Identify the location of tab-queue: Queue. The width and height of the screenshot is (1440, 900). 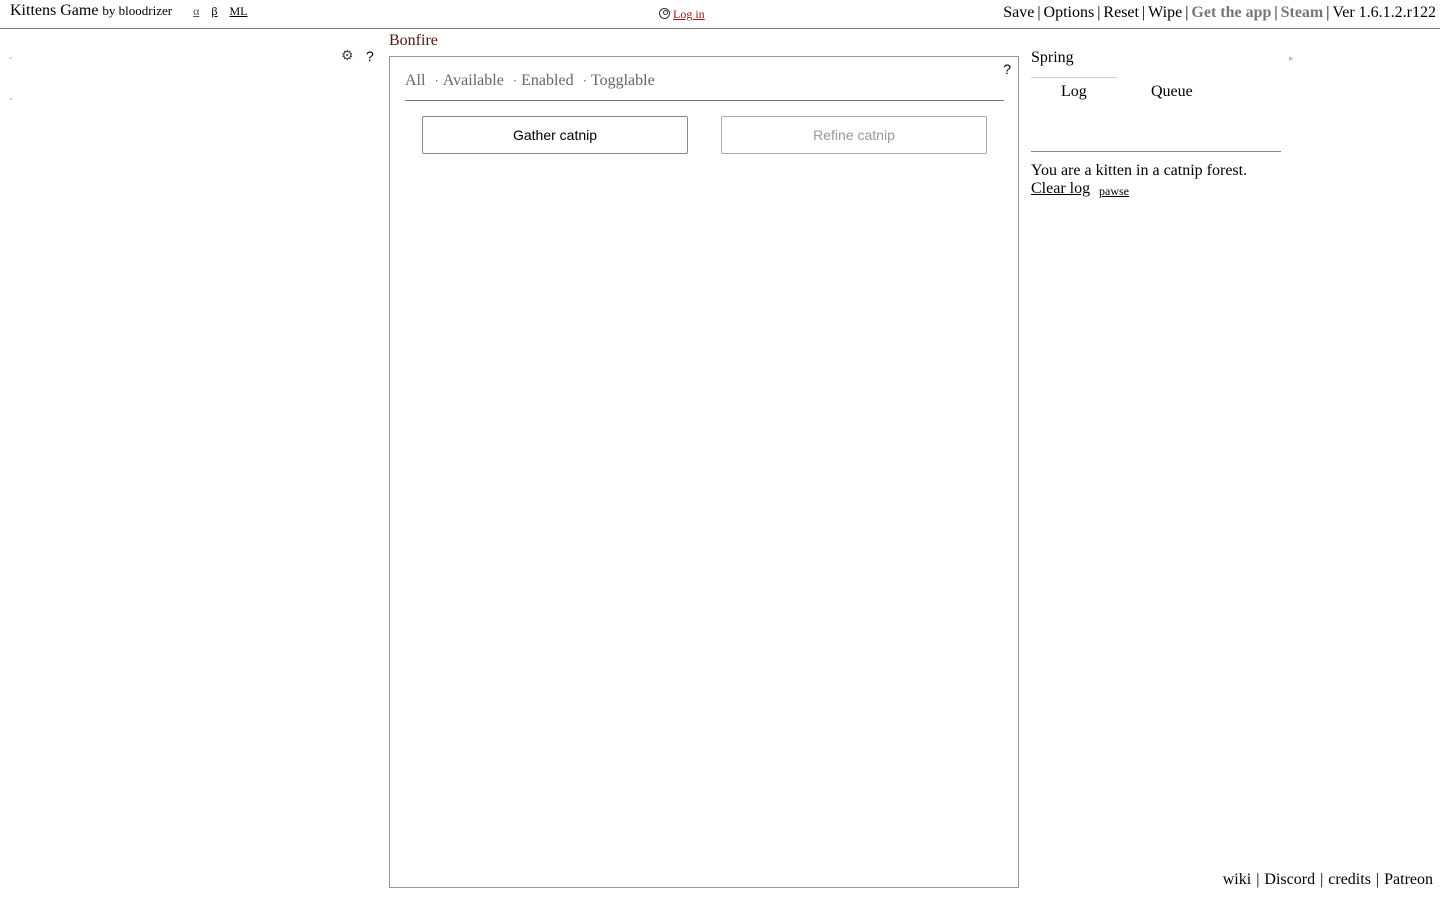
(1172, 92).